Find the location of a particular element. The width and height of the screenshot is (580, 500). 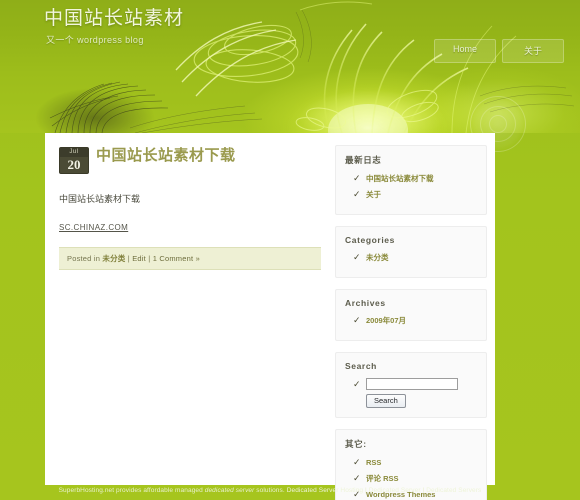

site-title: 中国站长站素材 is located at coordinates (114, 19).